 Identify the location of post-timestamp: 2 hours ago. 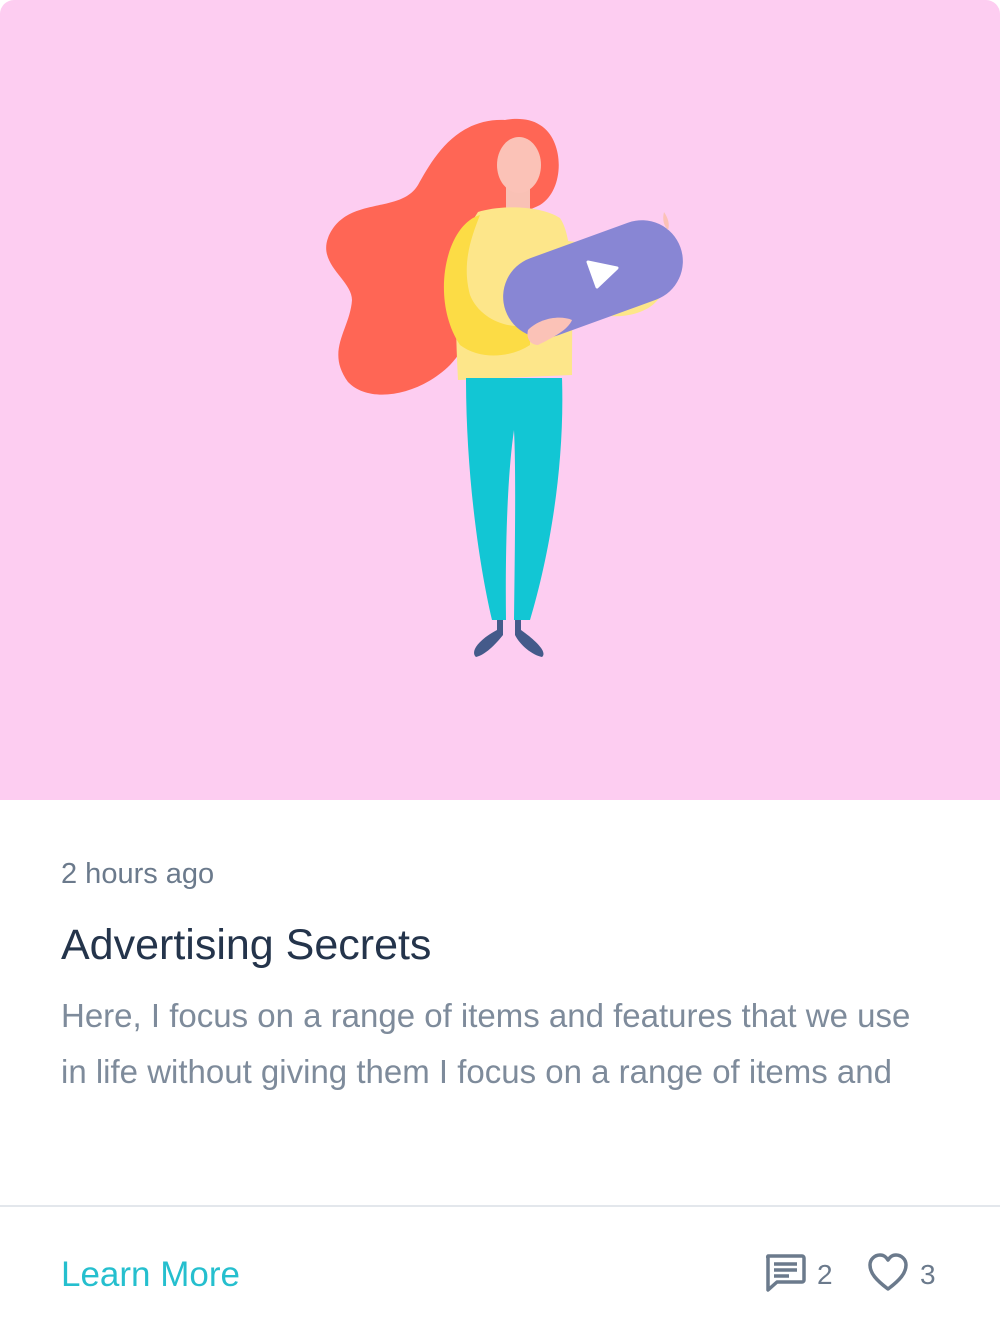
(138, 874).